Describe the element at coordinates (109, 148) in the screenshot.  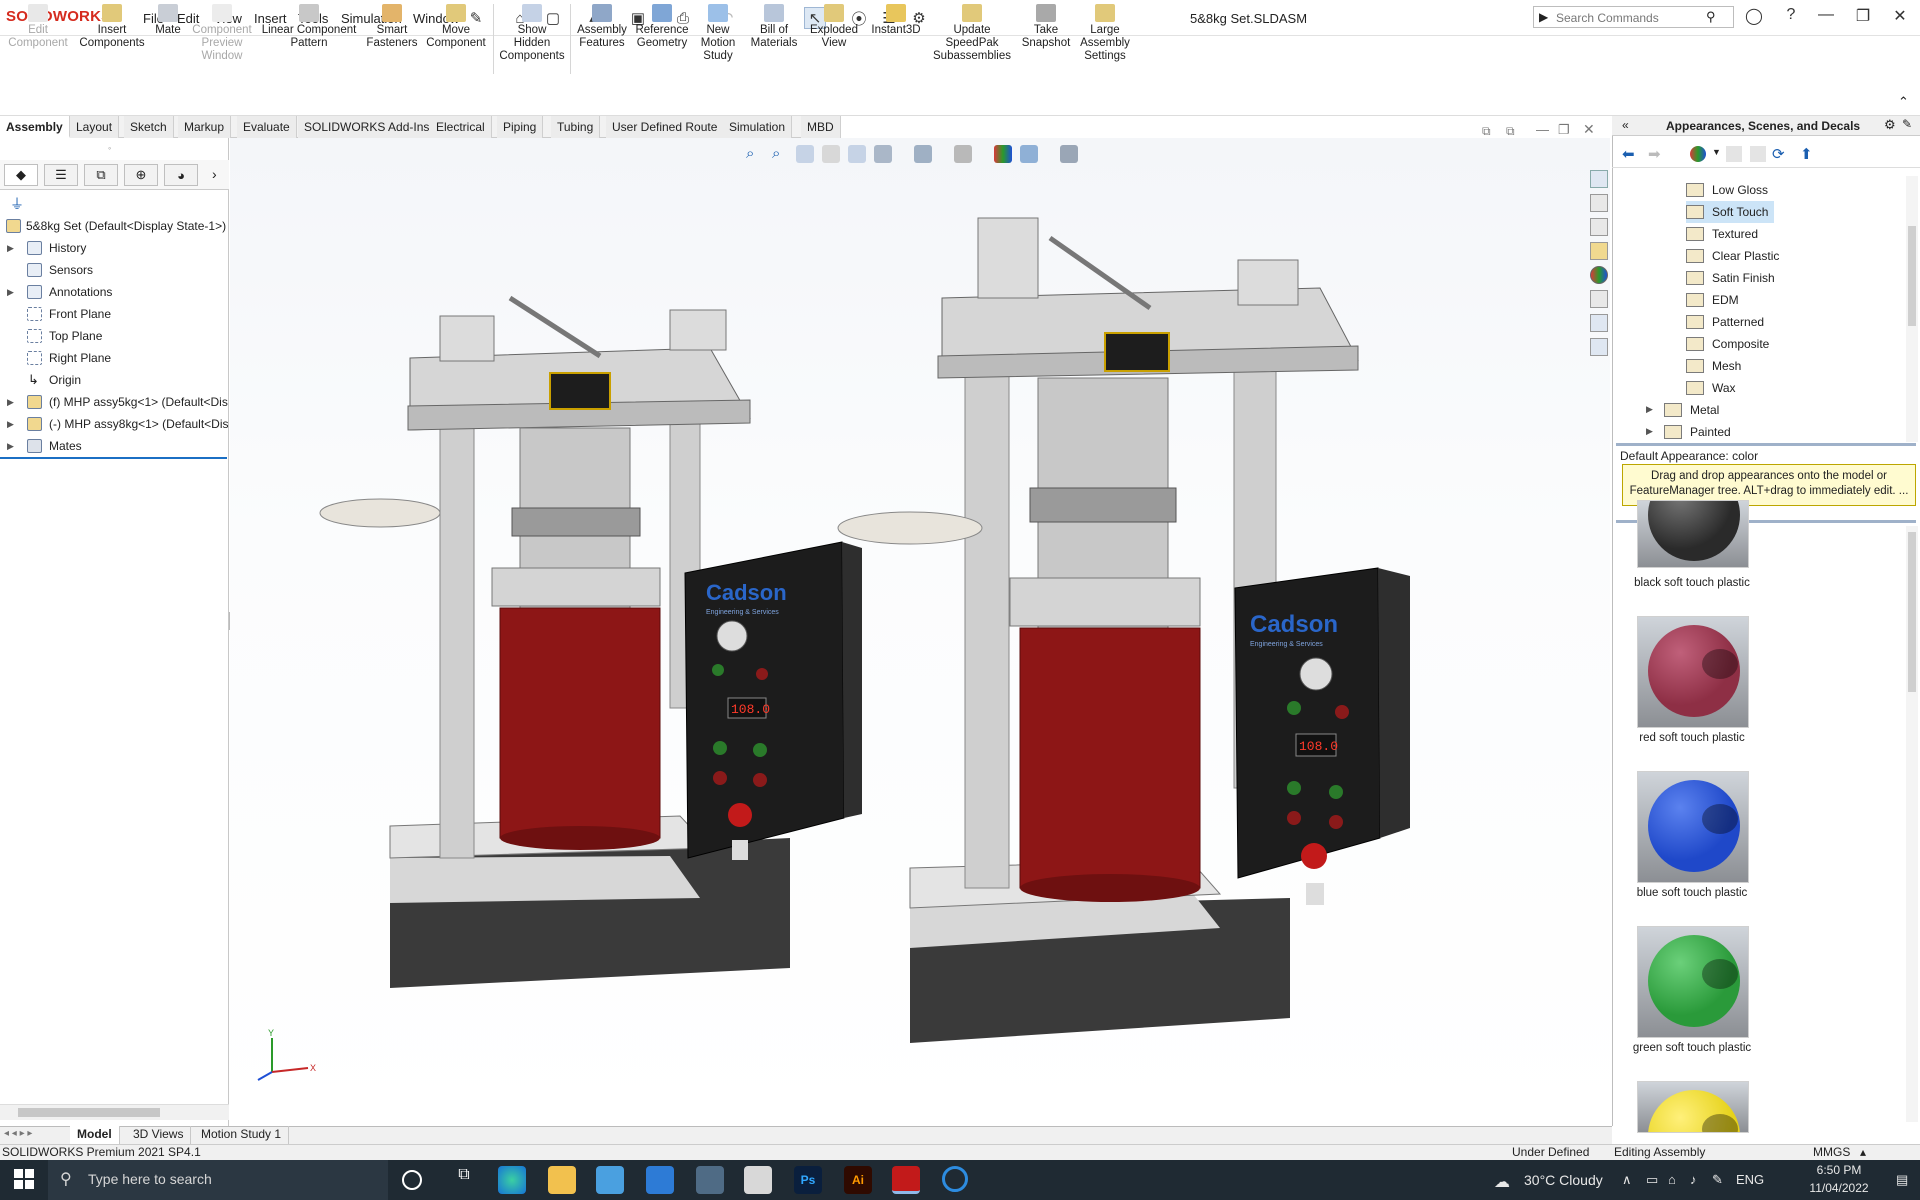
I see `panel-grip-icon: ◦` at that location.